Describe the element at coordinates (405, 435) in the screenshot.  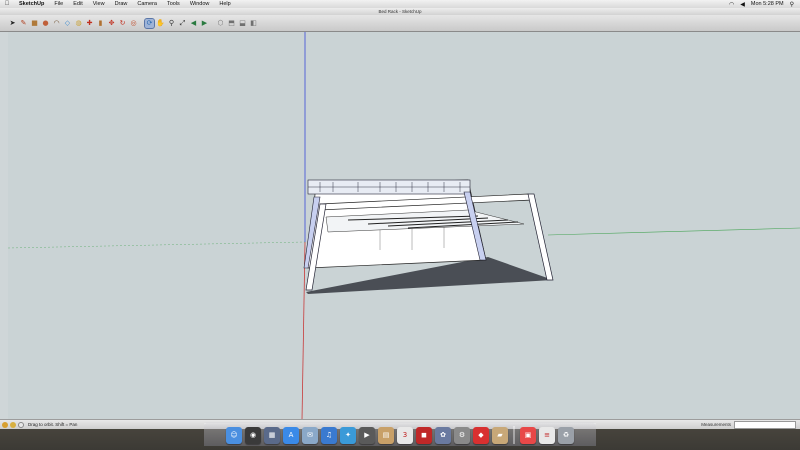
I see `calendar-icon: 3` at that location.